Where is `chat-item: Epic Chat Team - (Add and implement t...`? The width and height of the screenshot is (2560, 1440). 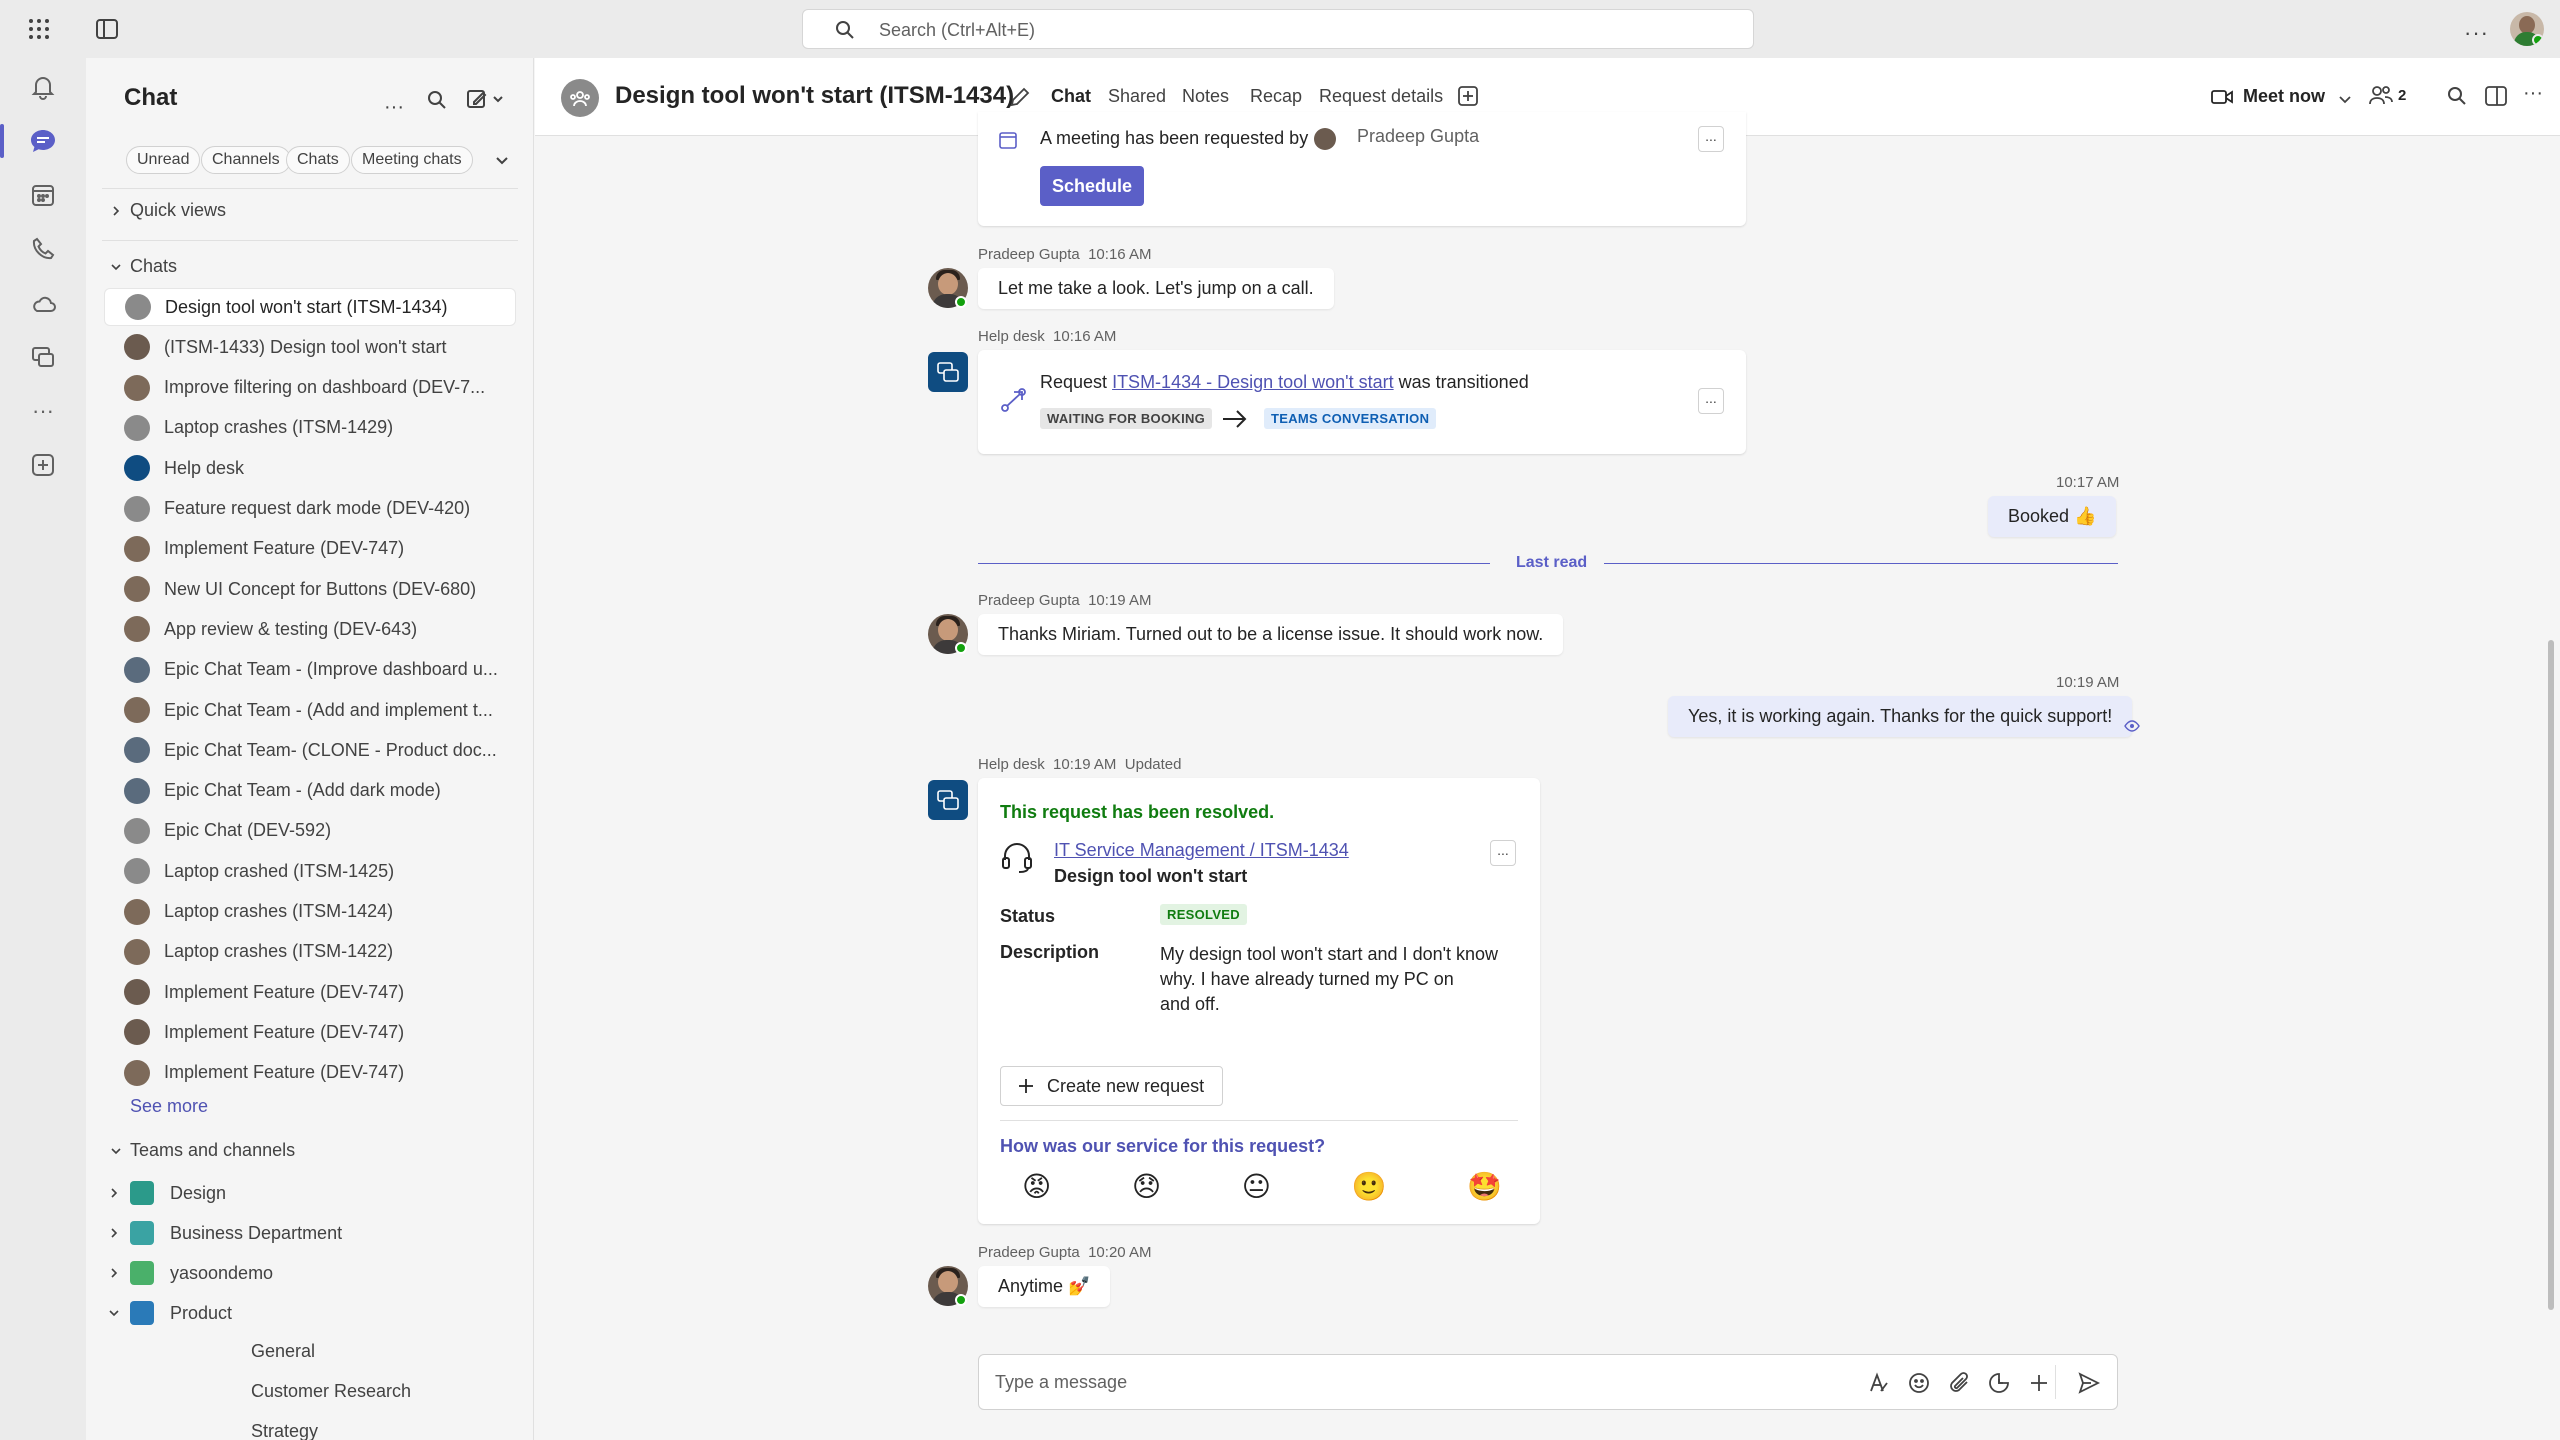 chat-item: Epic Chat Team - (Add and implement t... is located at coordinates (310, 710).